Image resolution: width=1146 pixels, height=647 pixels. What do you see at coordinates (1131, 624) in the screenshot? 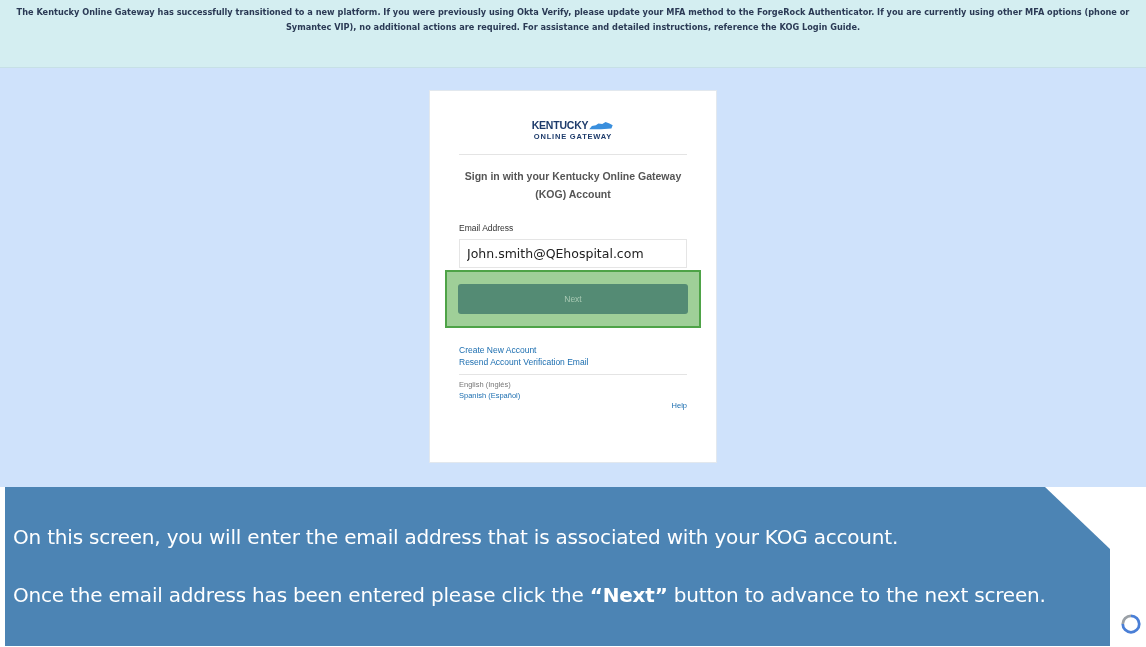
I see `recaptcha-icon` at bounding box center [1131, 624].